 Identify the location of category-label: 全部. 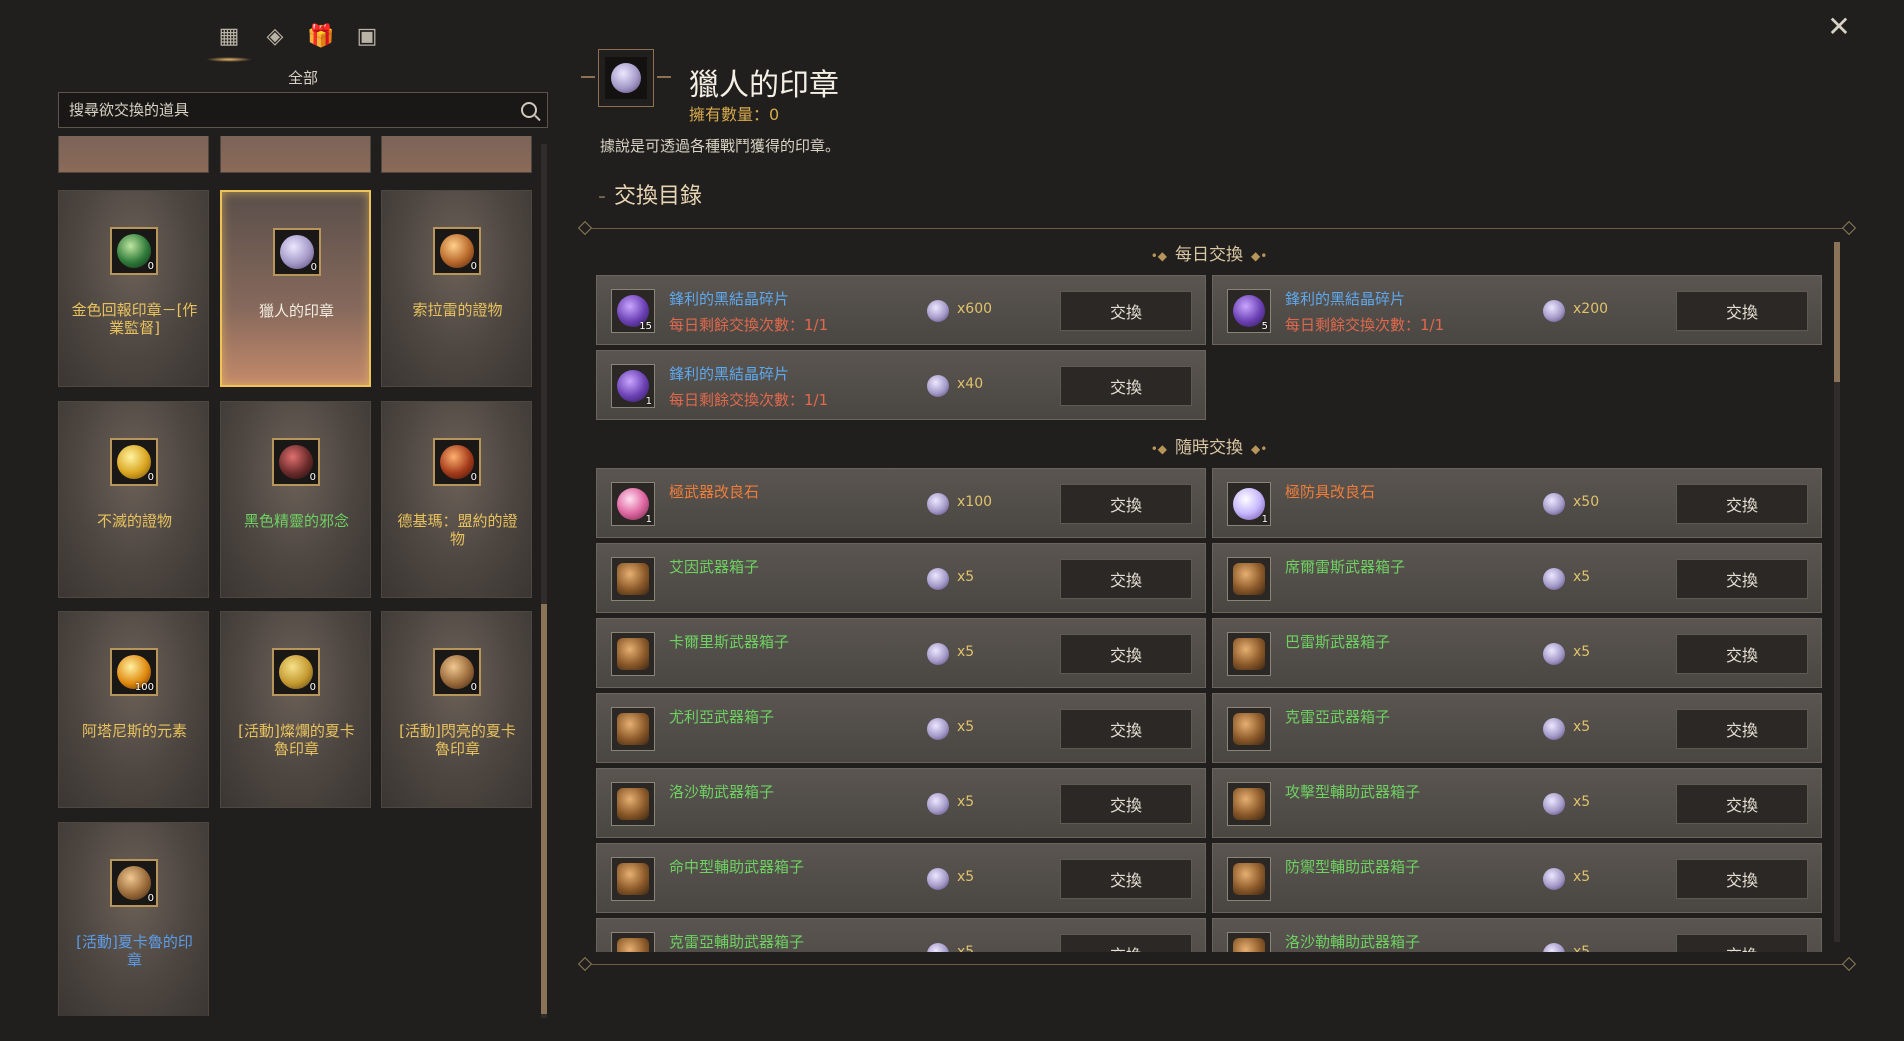
(302, 78).